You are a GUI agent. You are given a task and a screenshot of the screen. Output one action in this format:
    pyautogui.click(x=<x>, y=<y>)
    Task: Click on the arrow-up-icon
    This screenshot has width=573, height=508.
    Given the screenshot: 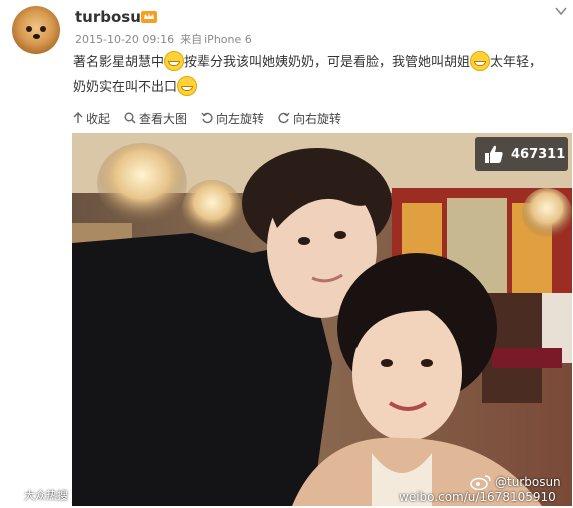 What is the action you would take?
    pyautogui.click(x=78, y=117)
    